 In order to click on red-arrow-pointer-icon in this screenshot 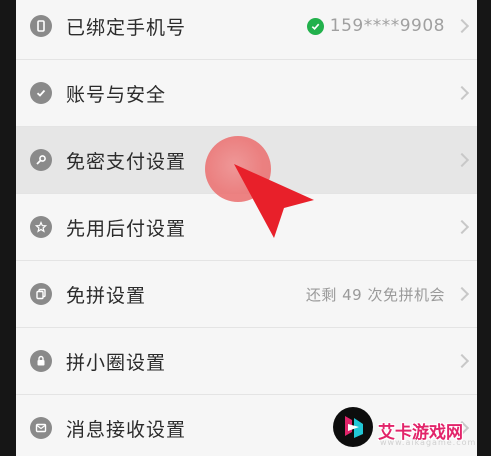, I will do `click(274, 201)`.